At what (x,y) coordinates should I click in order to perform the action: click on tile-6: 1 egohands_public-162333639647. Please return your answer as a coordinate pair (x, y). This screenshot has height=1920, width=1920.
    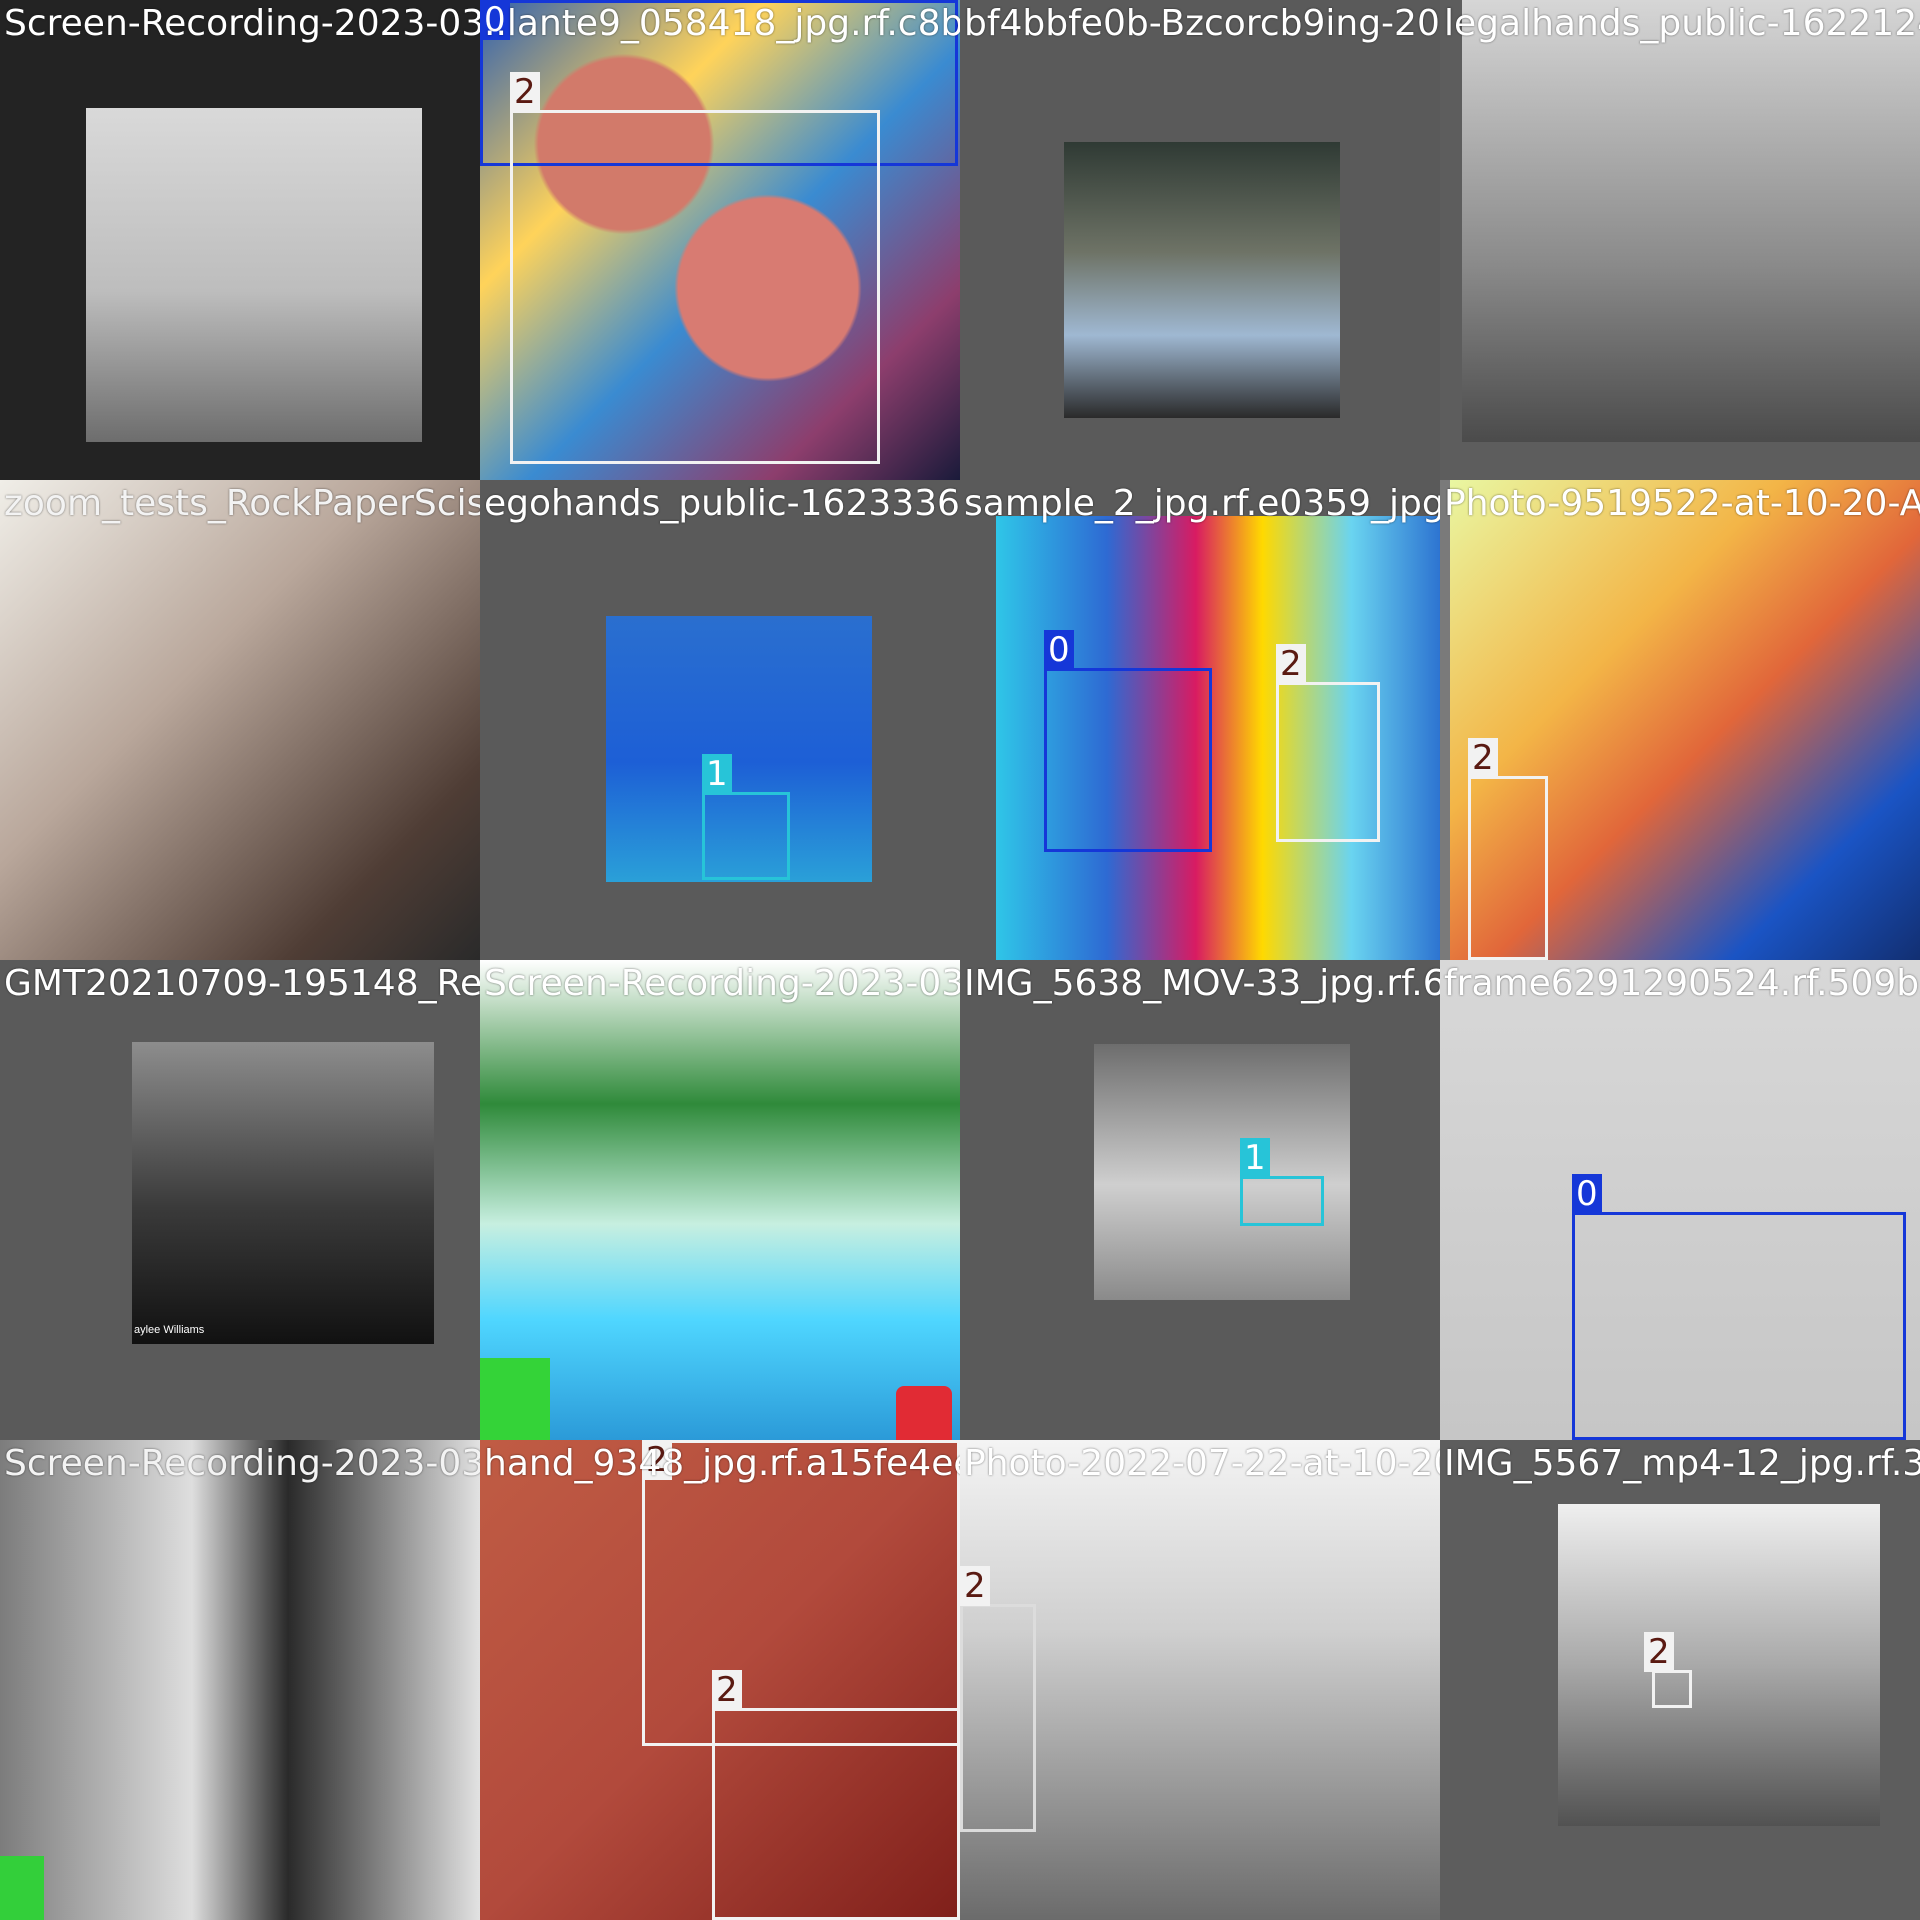
    Looking at the image, I should click on (720, 720).